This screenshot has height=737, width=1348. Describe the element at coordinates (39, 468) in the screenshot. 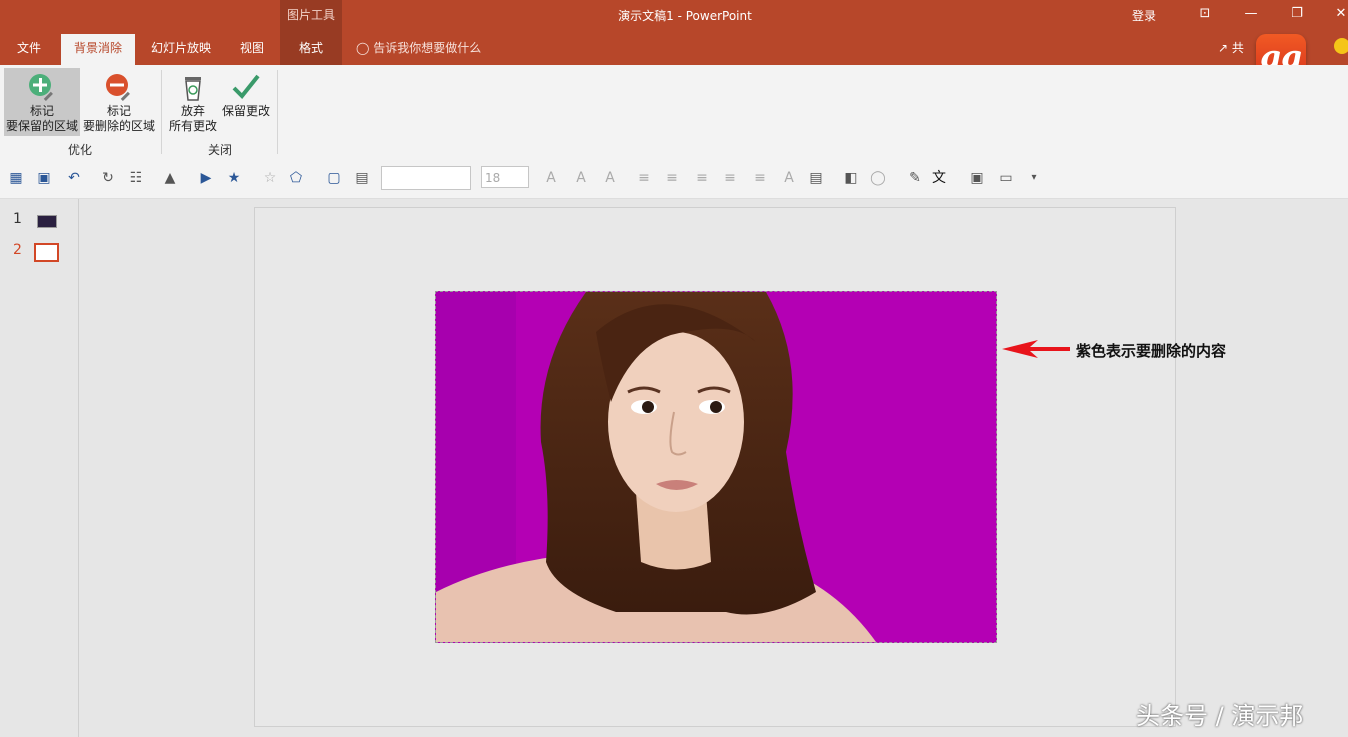

I see `slide-thumbnail-pane` at that location.